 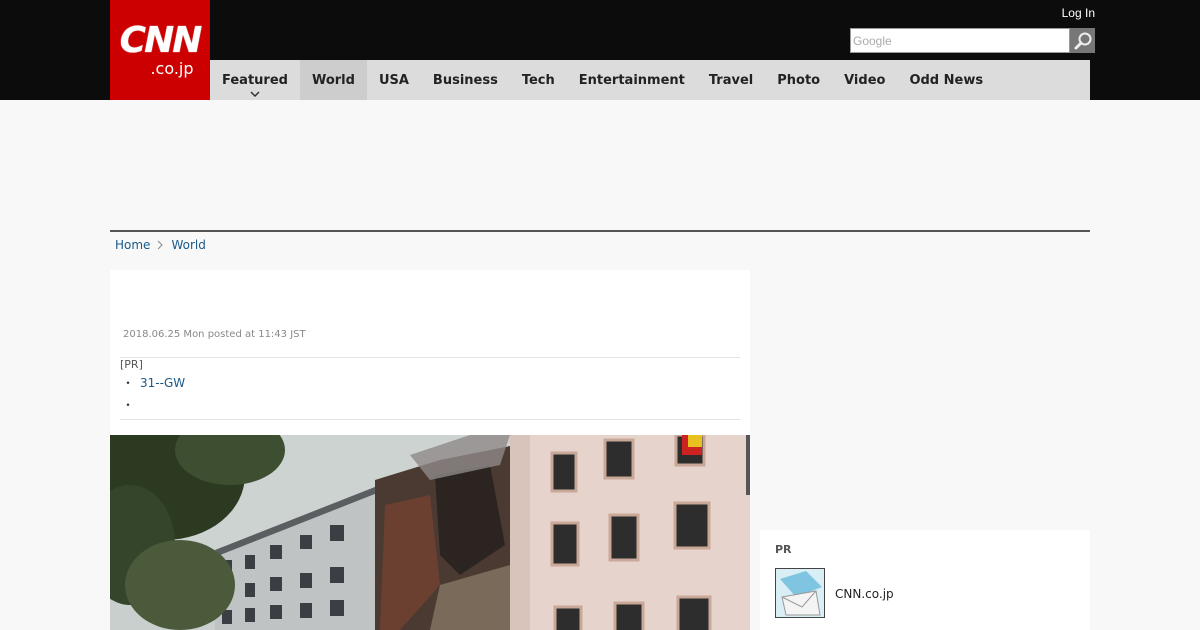 What do you see at coordinates (172, 68) in the screenshot?
I see `logo-domain: .co.jp` at bounding box center [172, 68].